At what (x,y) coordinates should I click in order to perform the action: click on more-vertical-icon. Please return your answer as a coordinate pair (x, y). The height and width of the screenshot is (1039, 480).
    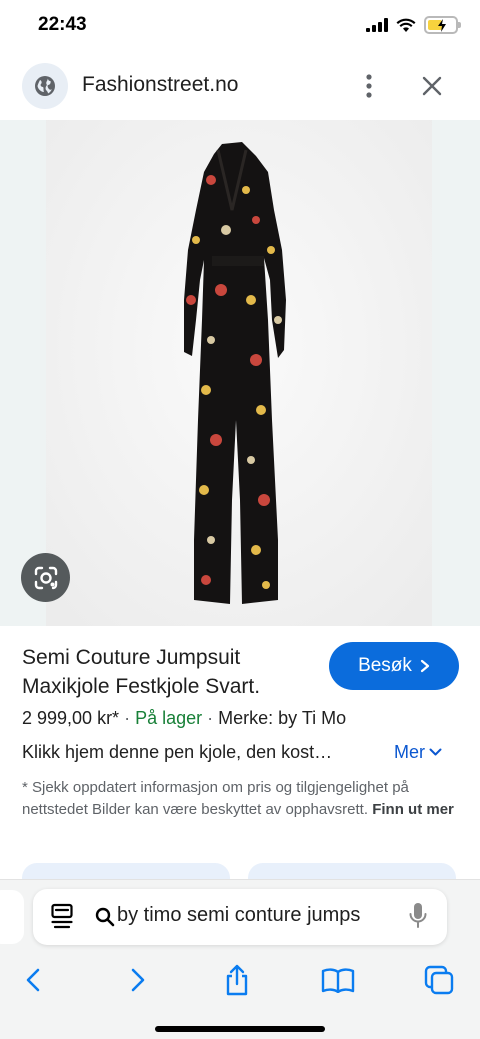
    Looking at the image, I should click on (369, 86).